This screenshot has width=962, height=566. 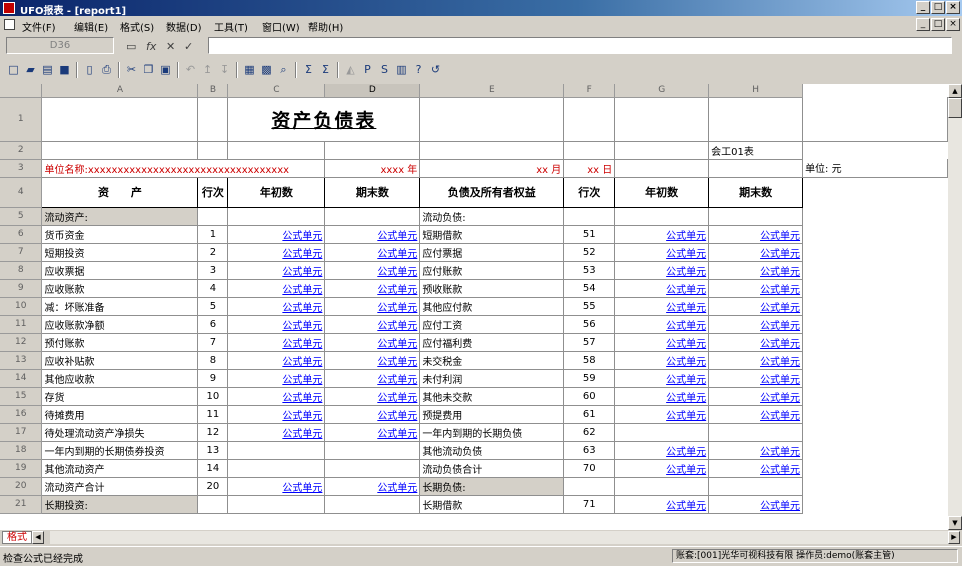 What do you see at coordinates (589, 504) in the screenshot?
I see `liability-line-no: 71` at bounding box center [589, 504].